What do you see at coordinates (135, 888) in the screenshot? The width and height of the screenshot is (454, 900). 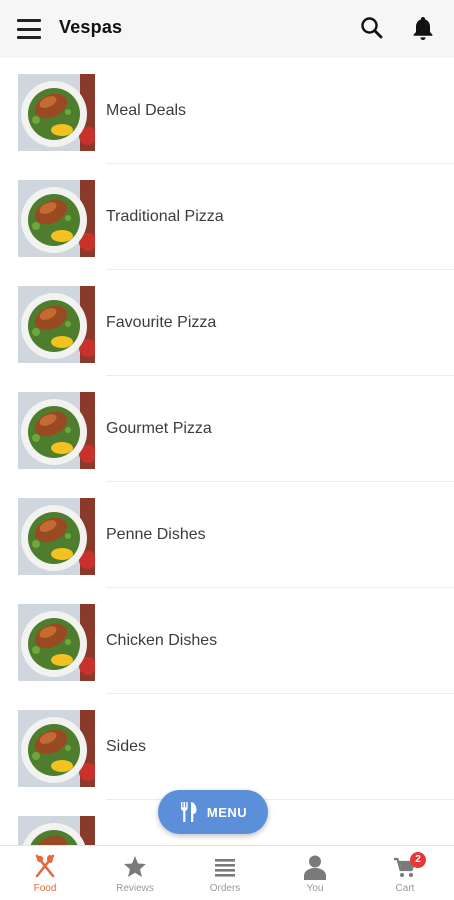 I see `nav-label: Reviews` at bounding box center [135, 888].